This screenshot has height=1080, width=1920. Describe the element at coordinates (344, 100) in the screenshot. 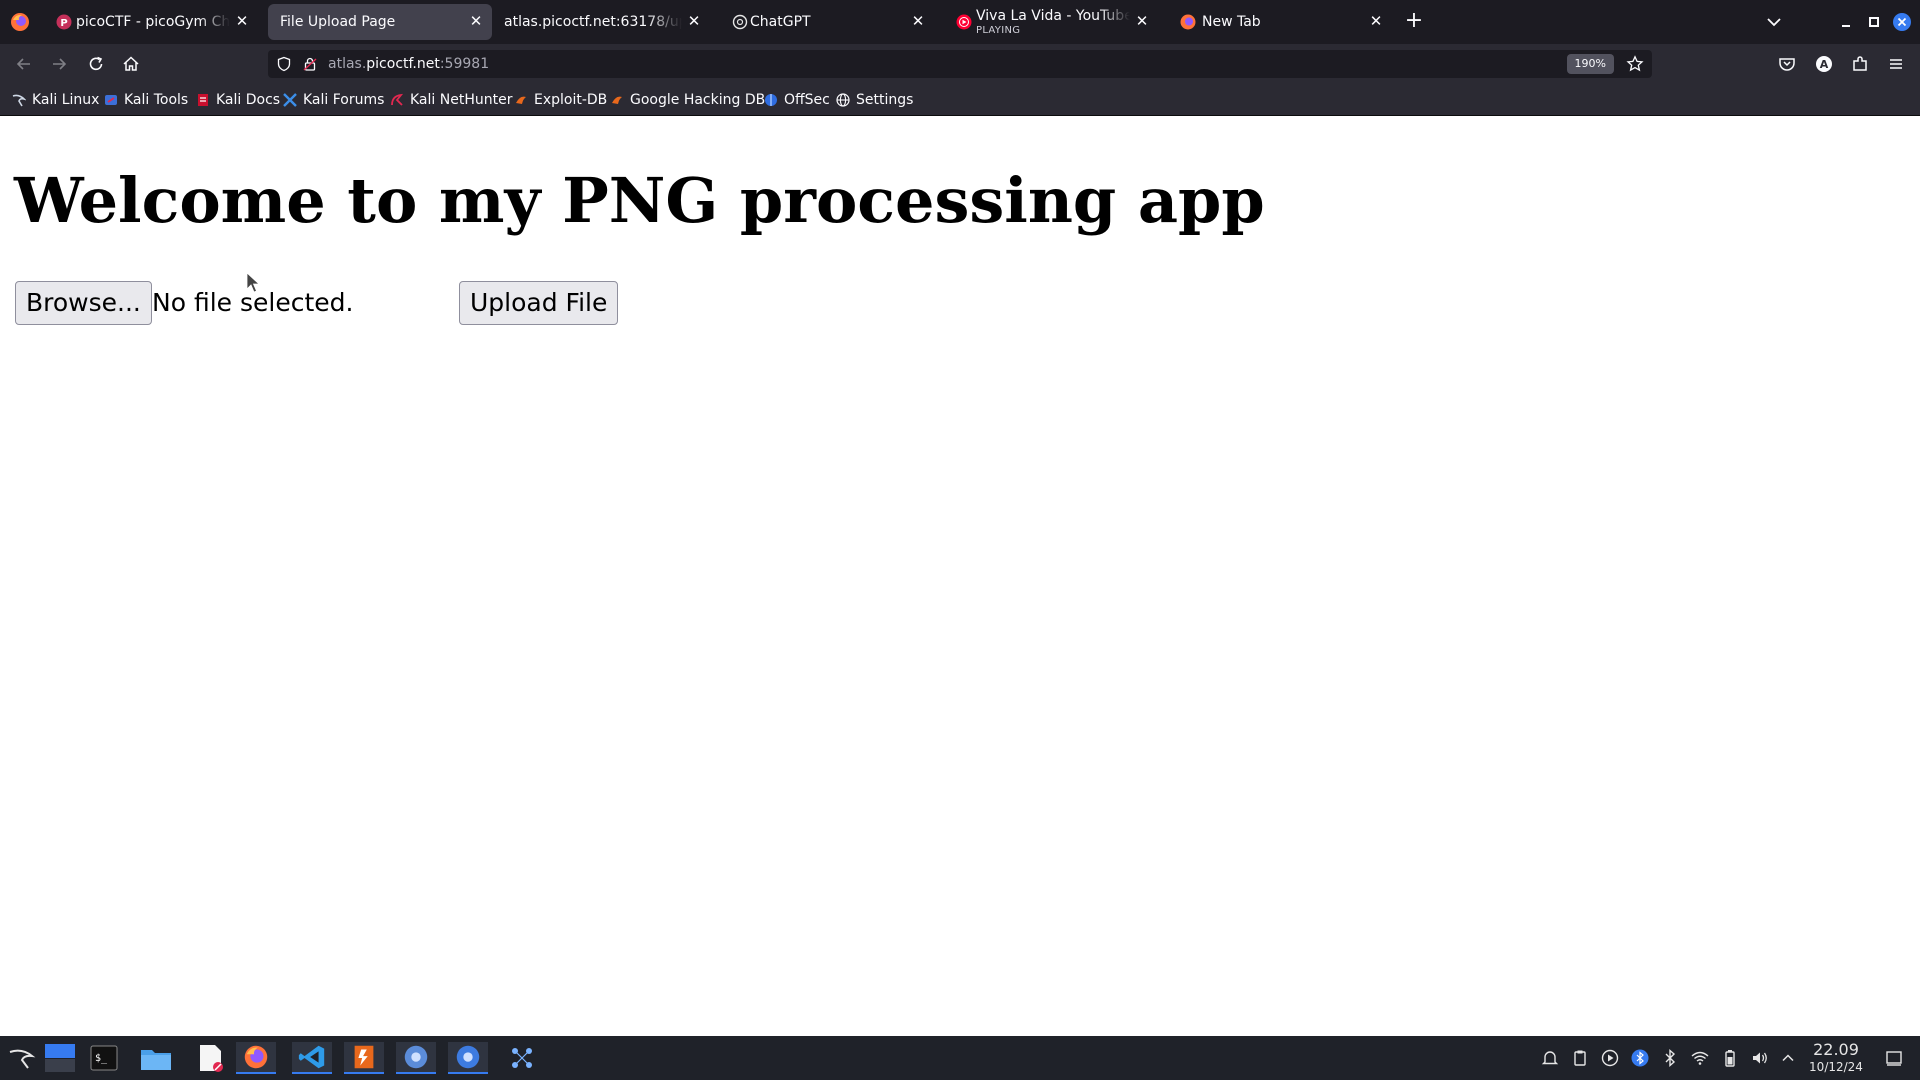

I see `bookmark-label: Kali Forums` at that location.